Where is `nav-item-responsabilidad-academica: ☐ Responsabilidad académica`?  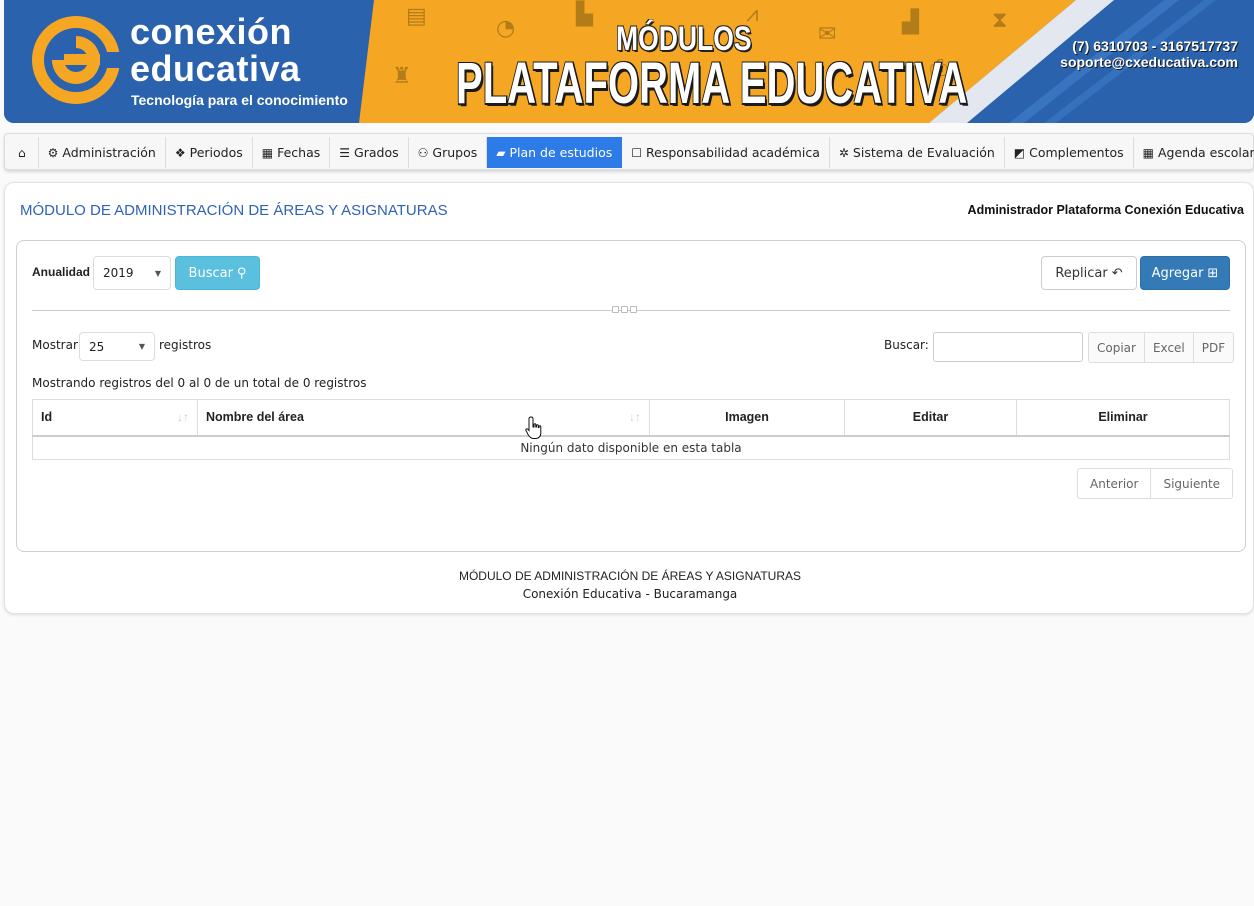 nav-item-responsabilidad-academica: ☐ Responsabilidad académica is located at coordinates (726, 152).